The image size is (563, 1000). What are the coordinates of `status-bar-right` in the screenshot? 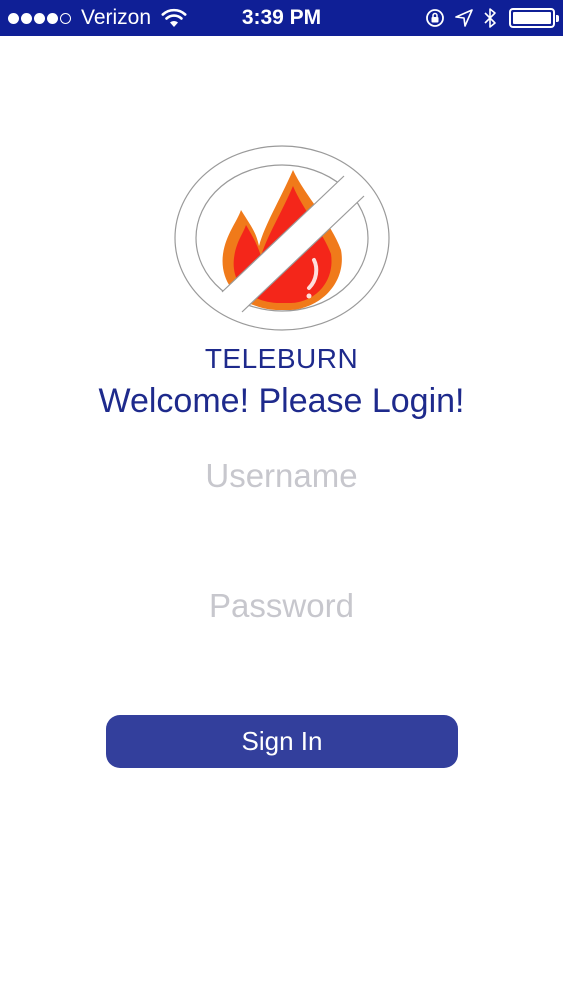 It's located at (487, 18).